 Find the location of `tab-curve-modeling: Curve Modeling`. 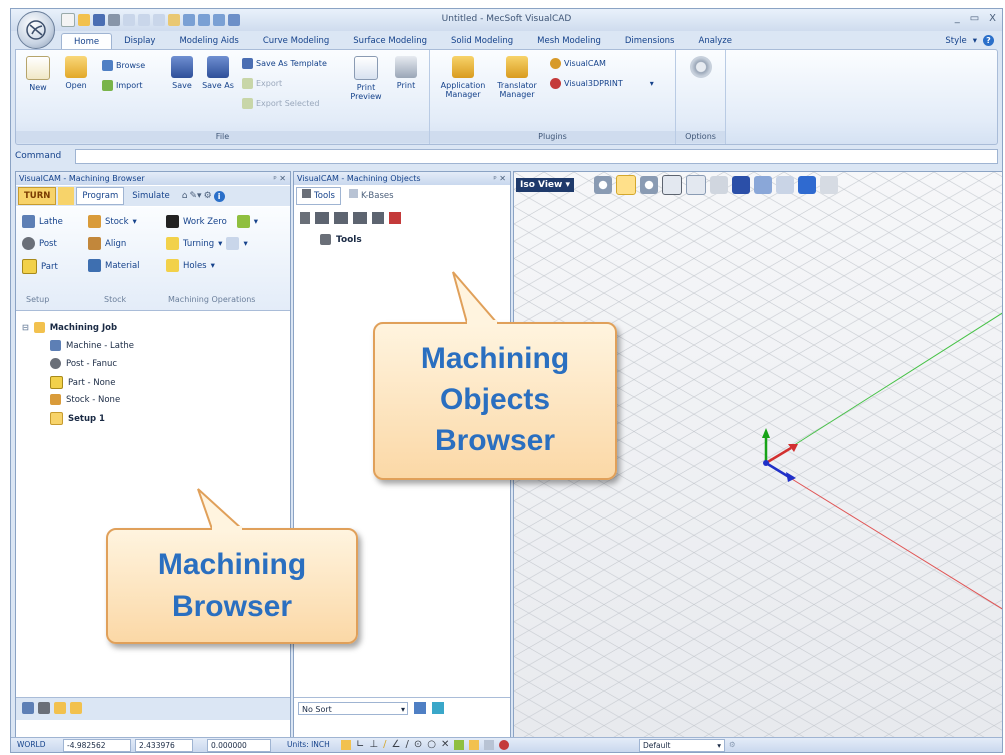

tab-curve-modeling: Curve Modeling is located at coordinates (296, 41).